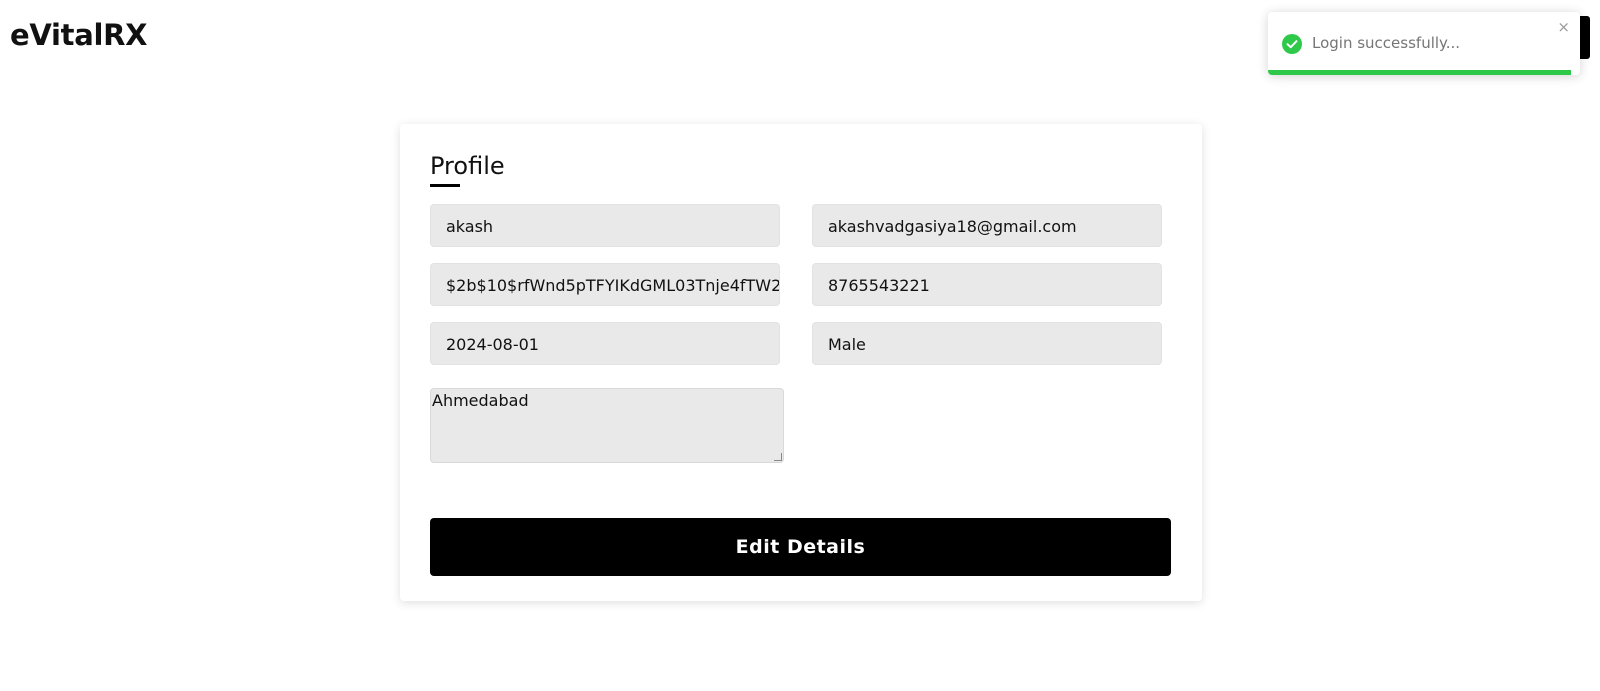 The image size is (1600, 691). I want to click on toast-progress-bar, so click(1419, 72).